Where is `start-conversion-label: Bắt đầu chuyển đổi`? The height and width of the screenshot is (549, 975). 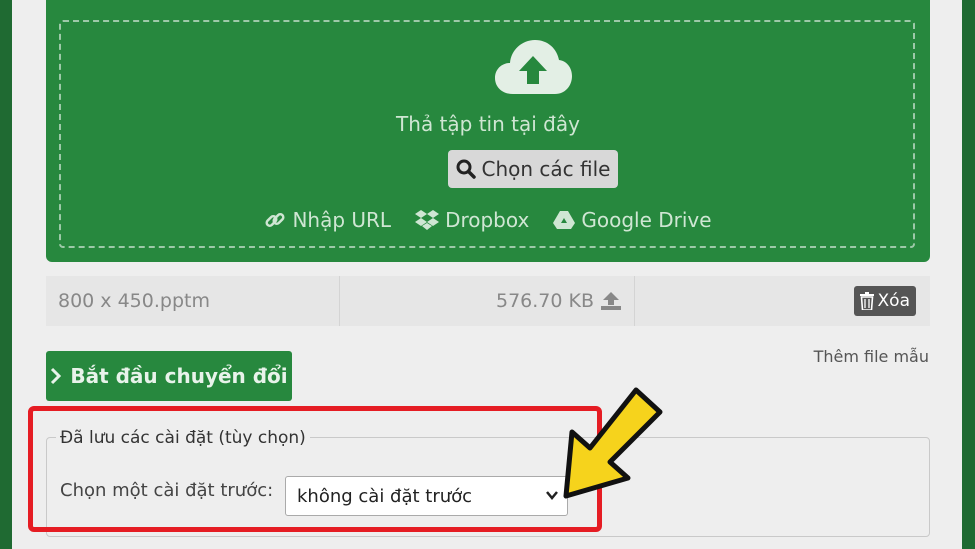
start-conversion-label: Bắt đầu chuyển đổi is located at coordinates (179, 376).